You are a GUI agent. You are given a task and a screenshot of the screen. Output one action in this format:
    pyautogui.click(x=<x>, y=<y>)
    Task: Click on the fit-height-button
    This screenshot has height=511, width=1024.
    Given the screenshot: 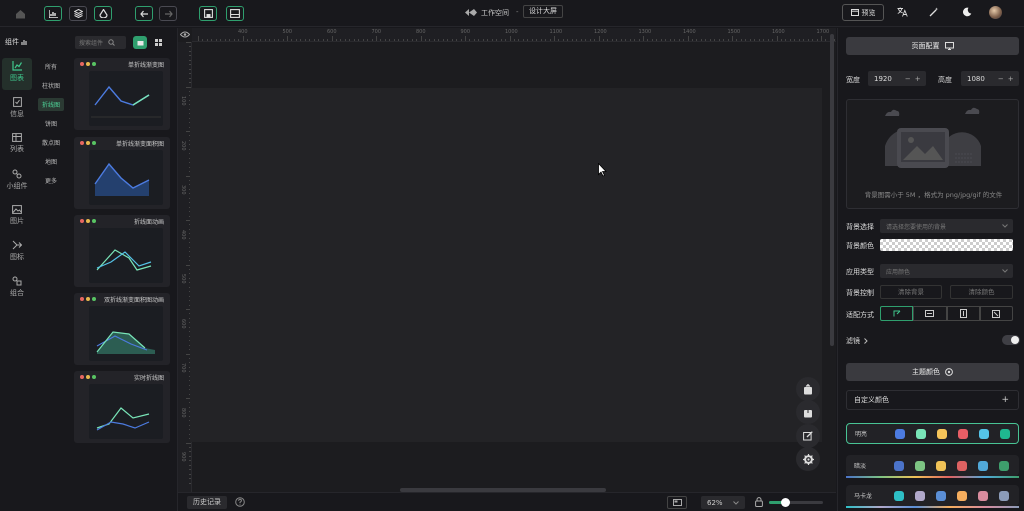 What is the action you would take?
    pyautogui.click(x=963, y=313)
    